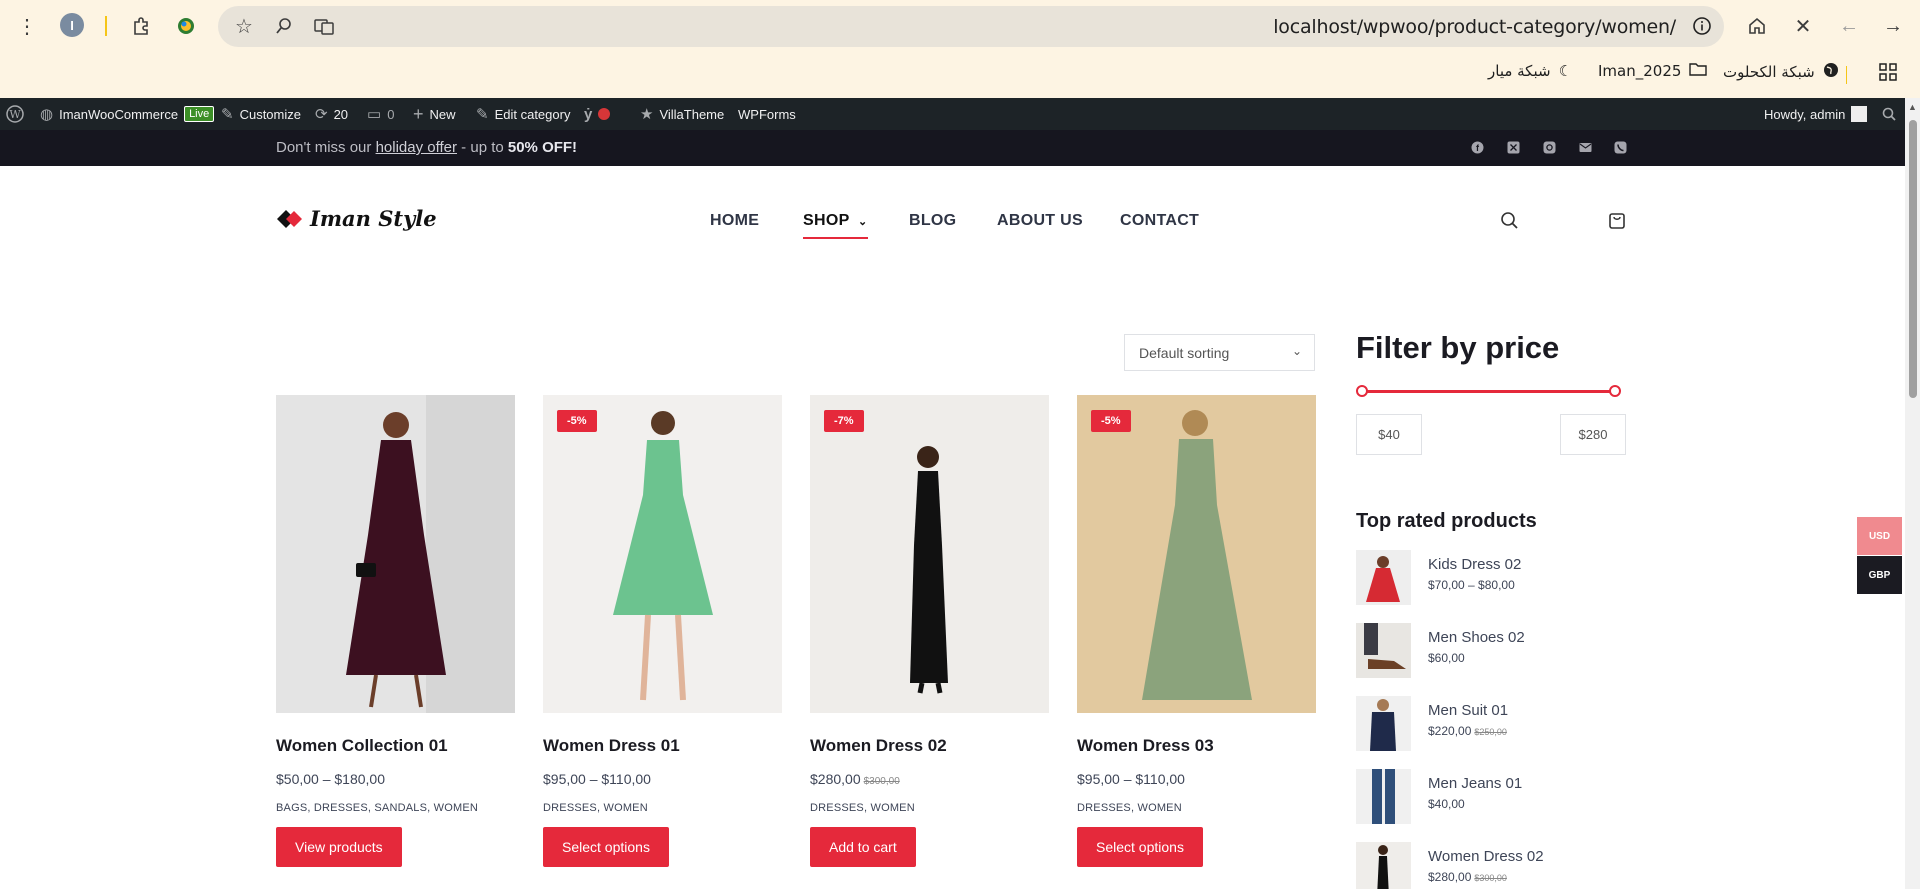 Image resolution: width=1920 pixels, height=889 pixels. What do you see at coordinates (1593, 434) in the screenshot?
I see `max-price-field: $280` at bounding box center [1593, 434].